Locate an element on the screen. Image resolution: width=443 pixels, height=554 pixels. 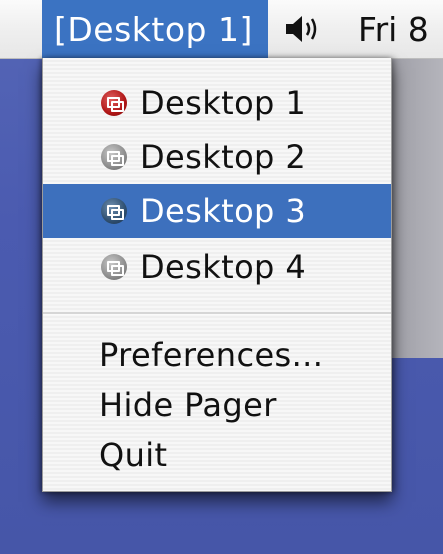
pager-menu-title: [Desktop 1] is located at coordinates (155, 29).